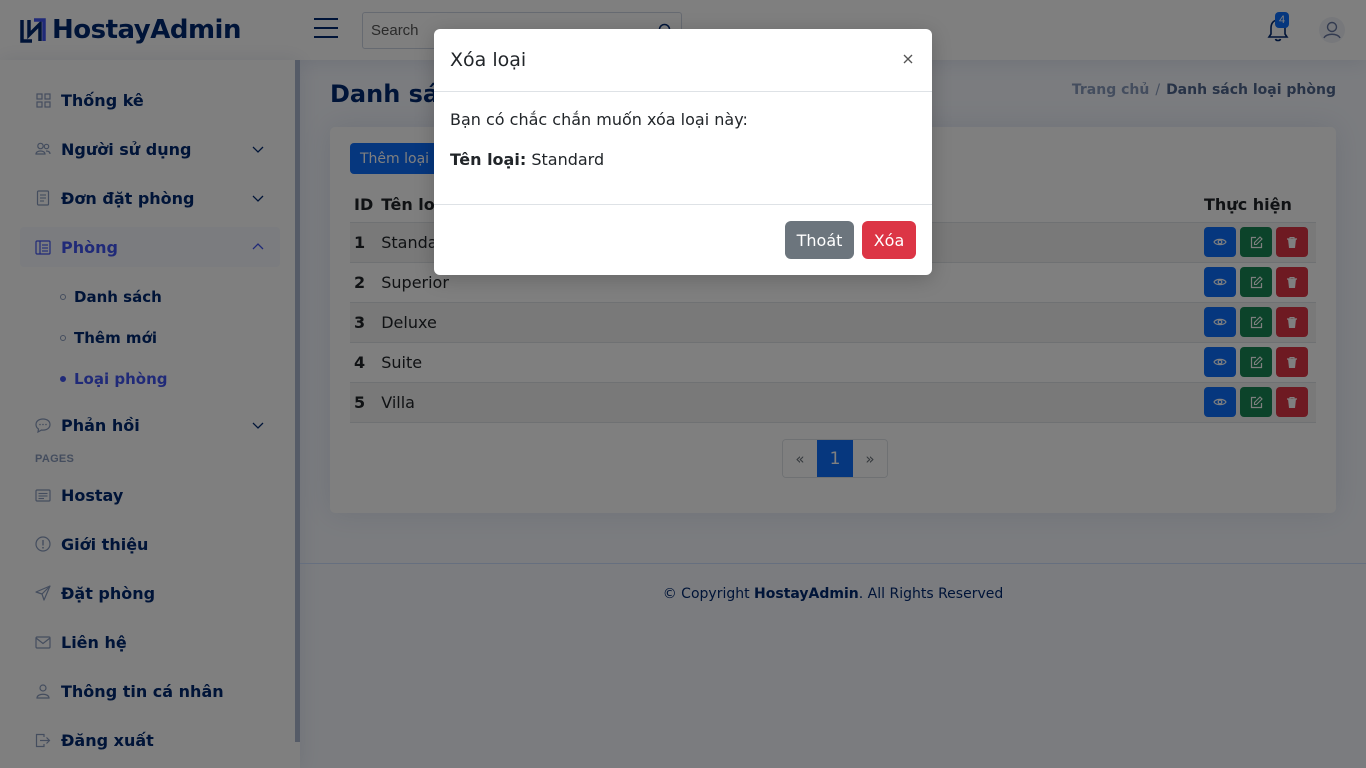 The width and height of the screenshot is (1366, 768). Describe the element at coordinates (683, 60) in the screenshot. I see `modal-header: Xóa loại` at that location.